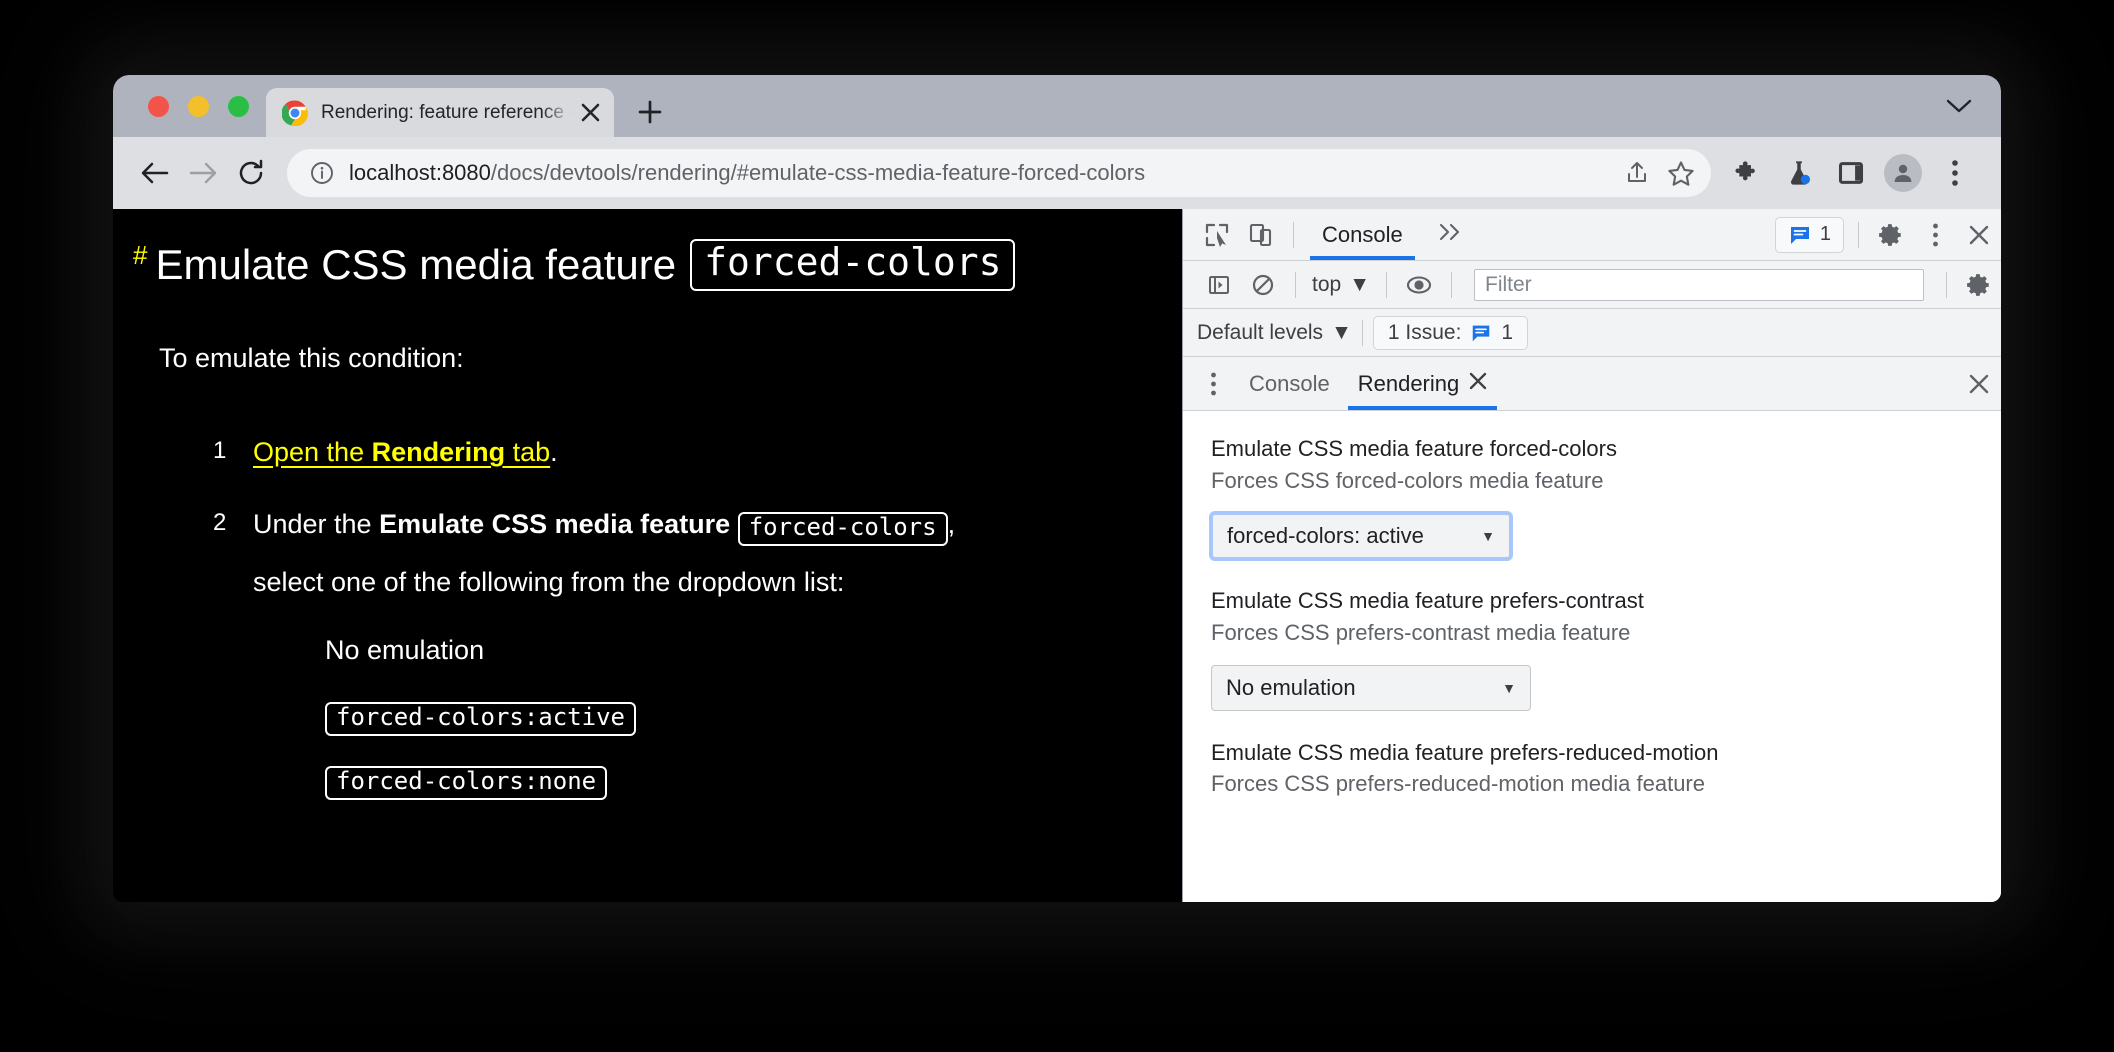  What do you see at coordinates (1681, 173) in the screenshot?
I see `star-icon` at bounding box center [1681, 173].